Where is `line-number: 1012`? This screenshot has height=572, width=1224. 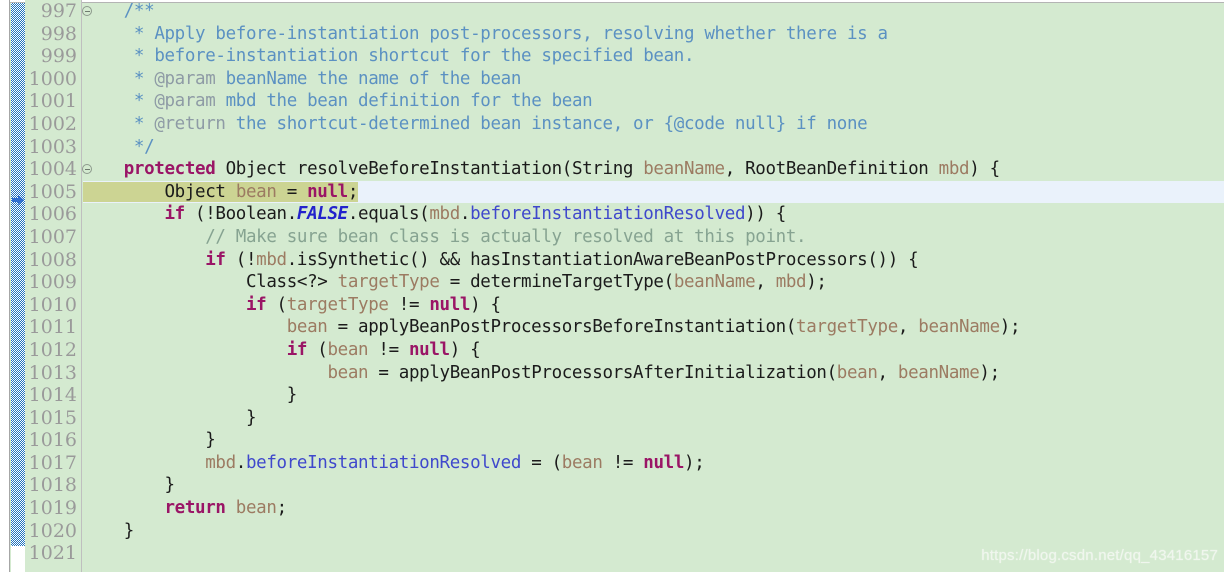 line-number: 1012 is located at coordinates (53, 350).